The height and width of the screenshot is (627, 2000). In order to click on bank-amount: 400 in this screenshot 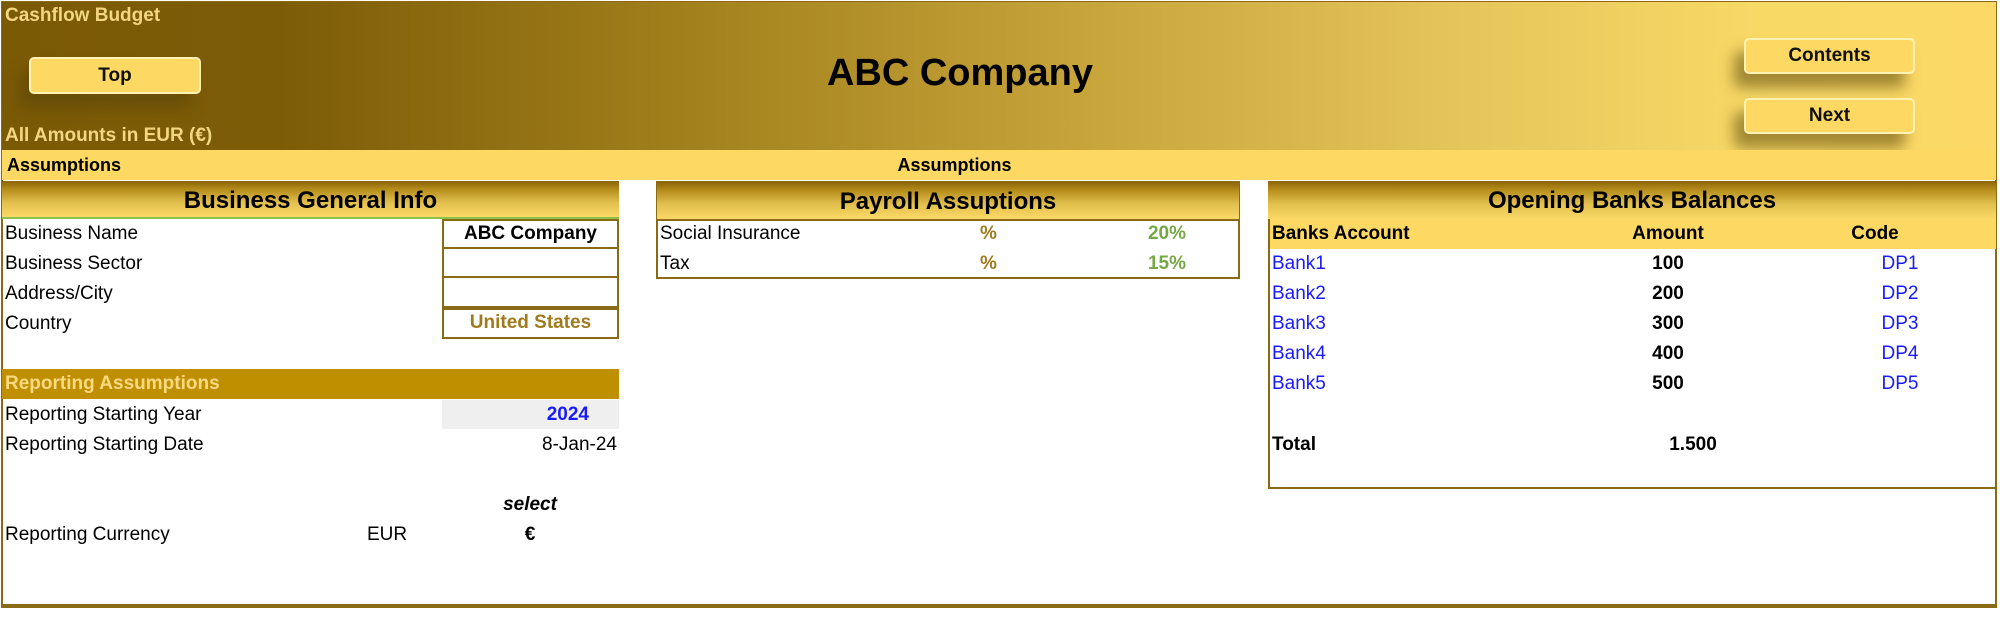, I will do `click(1668, 354)`.